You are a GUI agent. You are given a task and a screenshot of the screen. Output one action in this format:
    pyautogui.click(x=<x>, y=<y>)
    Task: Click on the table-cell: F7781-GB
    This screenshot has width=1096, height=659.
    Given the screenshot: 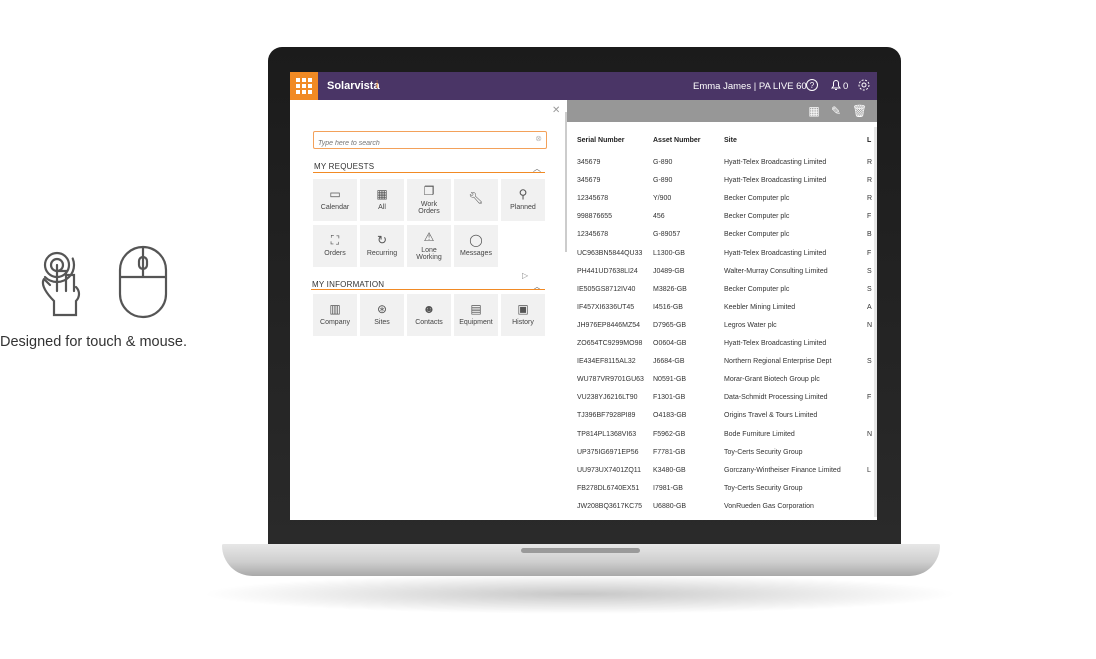 What is the action you would take?
    pyautogui.click(x=669, y=452)
    